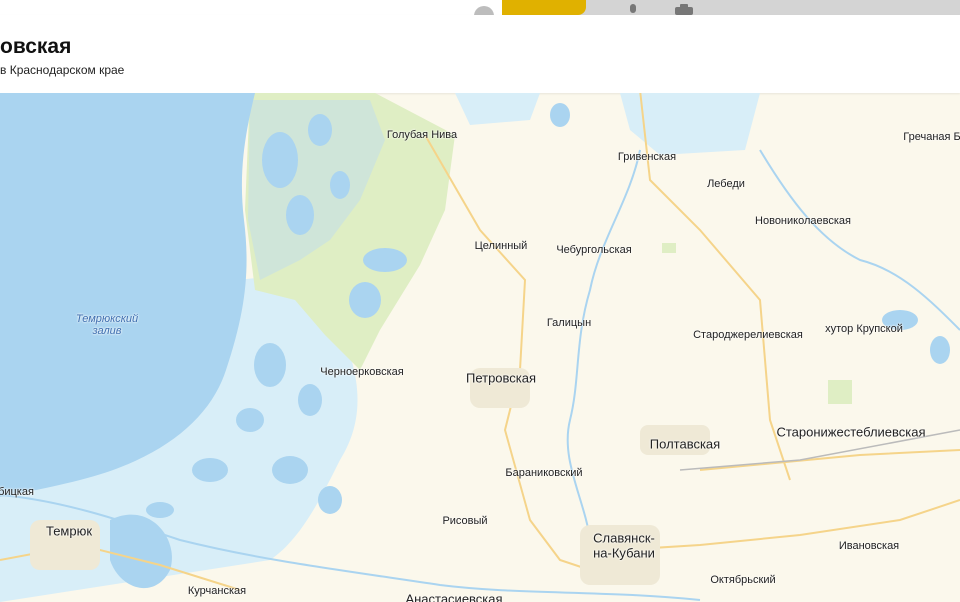  What do you see at coordinates (107, 325) in the screenshot?
I see `water-label-temryuk-bay: Темрюкский залив` at bounding box center [107, 325].